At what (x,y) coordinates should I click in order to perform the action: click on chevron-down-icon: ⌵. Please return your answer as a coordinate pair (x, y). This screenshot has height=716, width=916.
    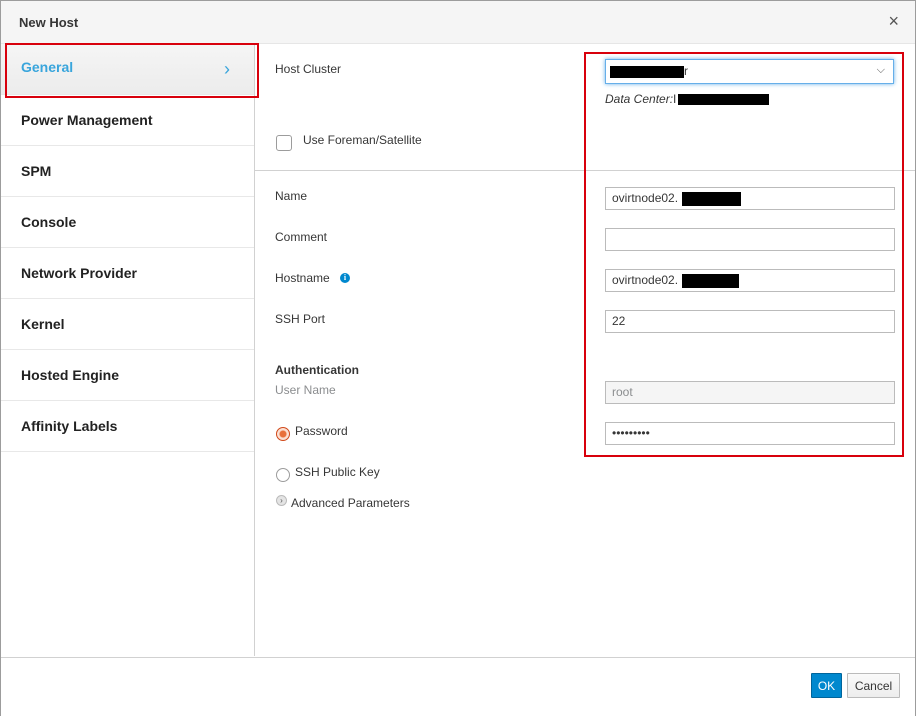
    Looking at the image, I should click on (880, 70).